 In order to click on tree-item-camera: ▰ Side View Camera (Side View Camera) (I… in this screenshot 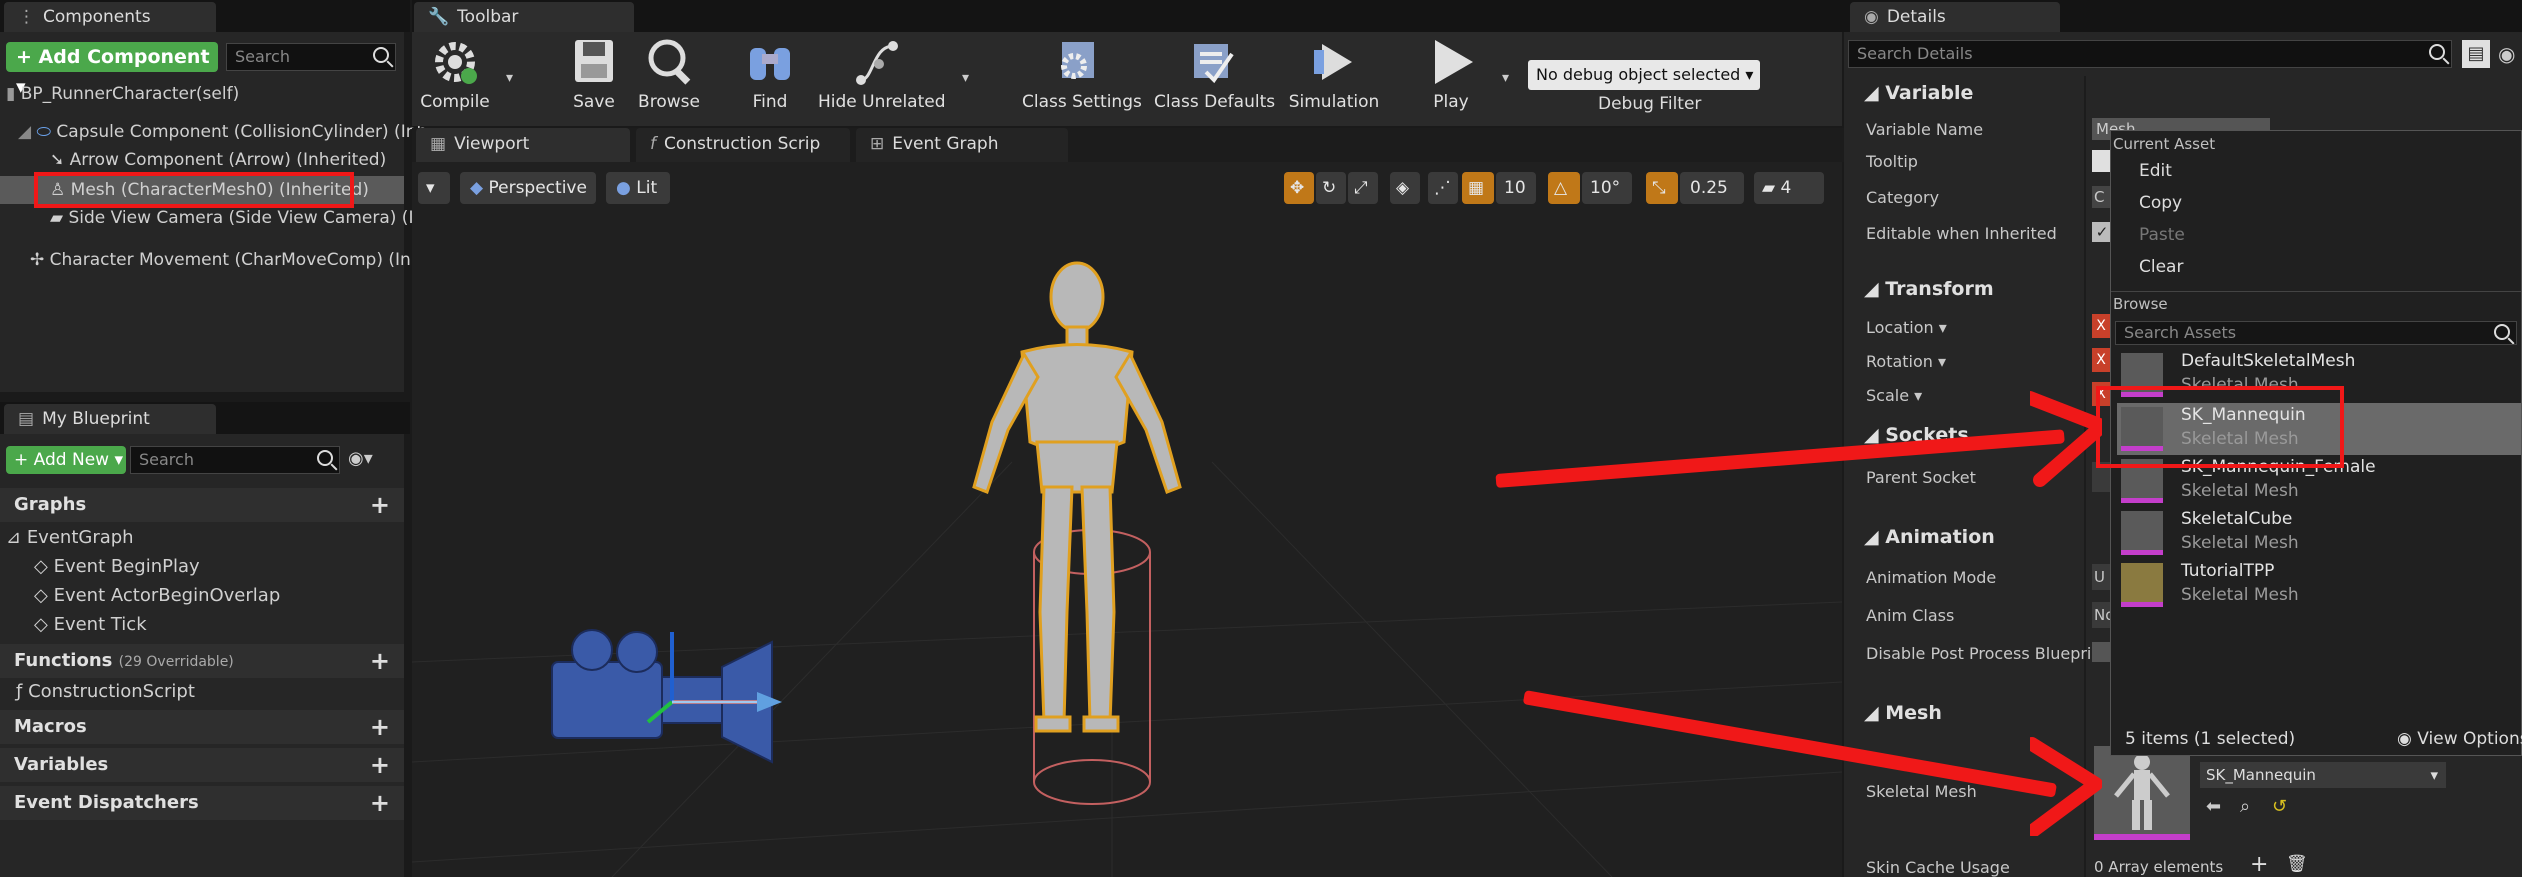, I will do `click(242, 218)`.